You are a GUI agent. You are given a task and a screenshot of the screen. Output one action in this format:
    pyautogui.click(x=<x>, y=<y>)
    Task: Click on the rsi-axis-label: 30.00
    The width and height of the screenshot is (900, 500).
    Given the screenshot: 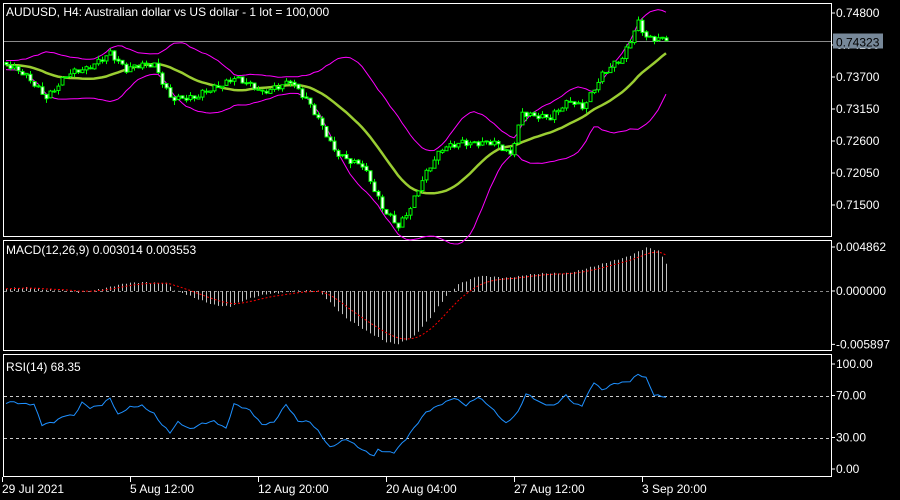 What is the action you would take?
    pyautogui.click(x=851, y=438)
    